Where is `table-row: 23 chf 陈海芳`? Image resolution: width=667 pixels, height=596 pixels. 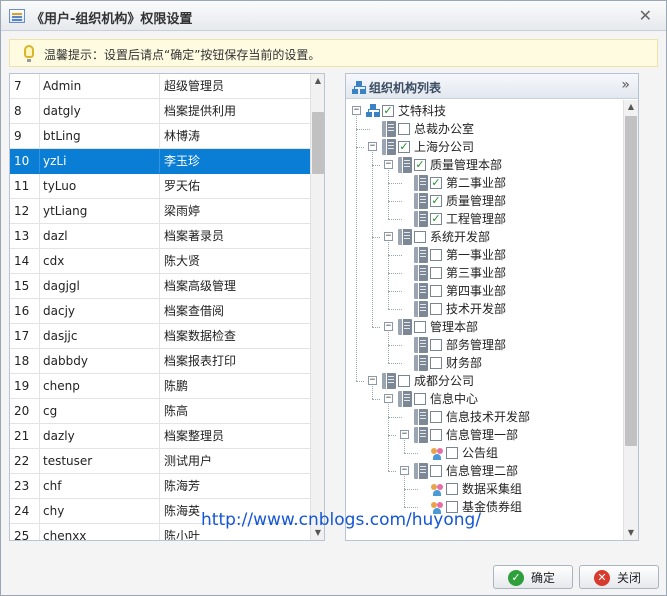
table-row: 23 chf 陈海芳 is located at coordinates (160, 486).